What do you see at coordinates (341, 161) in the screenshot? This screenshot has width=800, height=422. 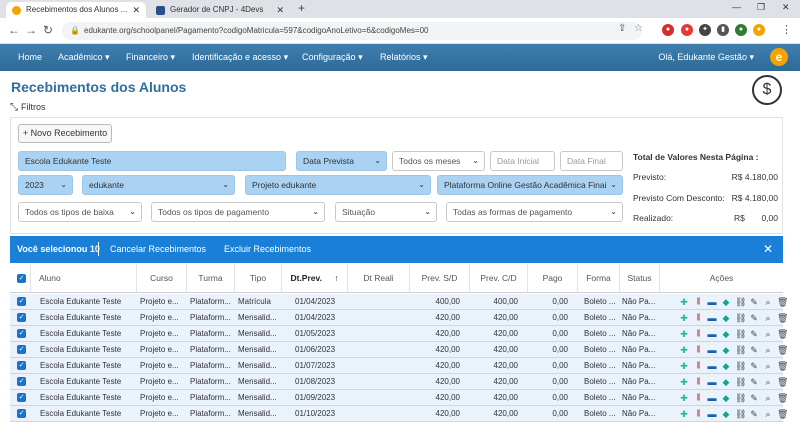 I see `data-tipo-select: Data Prevista ⌄` at bounding box center [341, 161].